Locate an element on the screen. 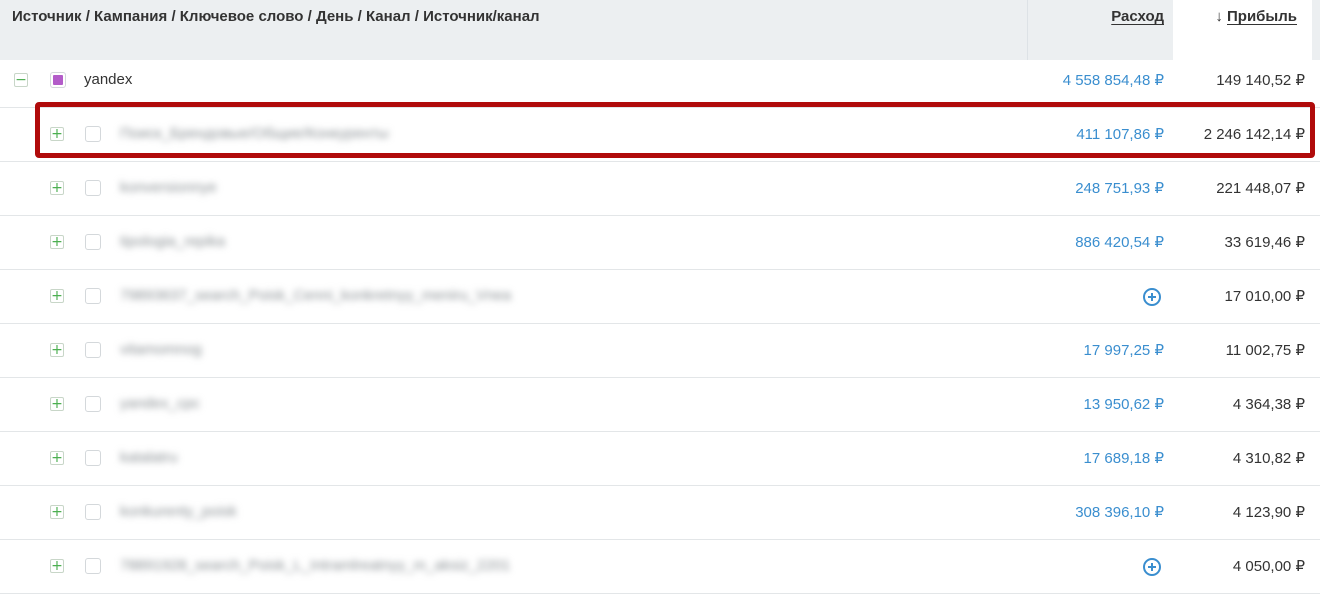 The height and width of the screenshot is (596, 1320). row-campaign-name: tipologia_repika is located at coordinates (173, 241).